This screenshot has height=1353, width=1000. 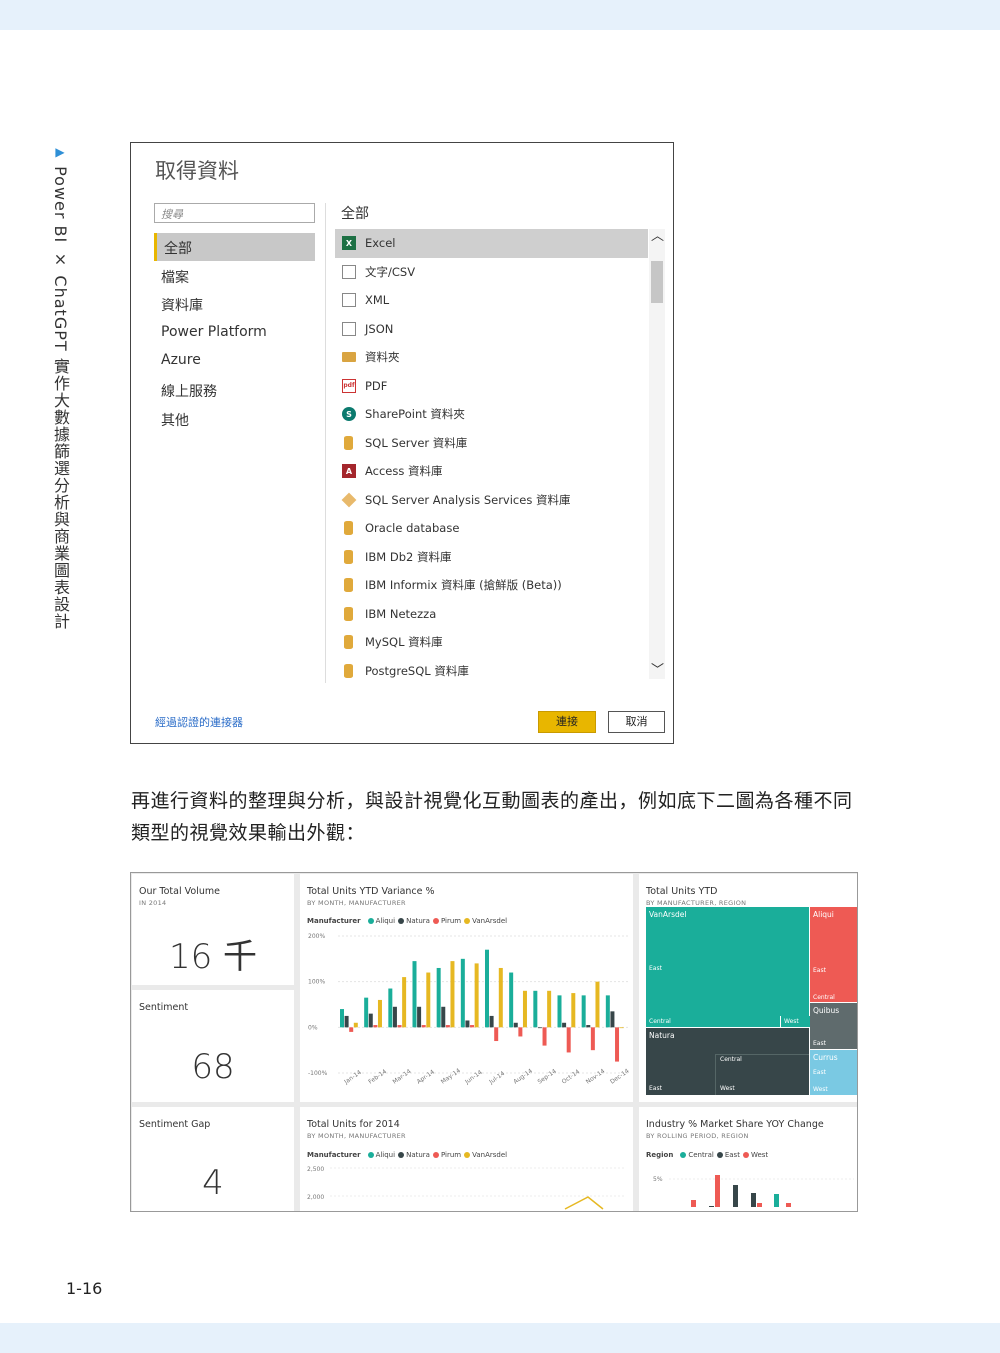 What do you see at coordinates (491, 300) in the screenshot?
I see `connector-item: XML` at bounding box center [491, 300].